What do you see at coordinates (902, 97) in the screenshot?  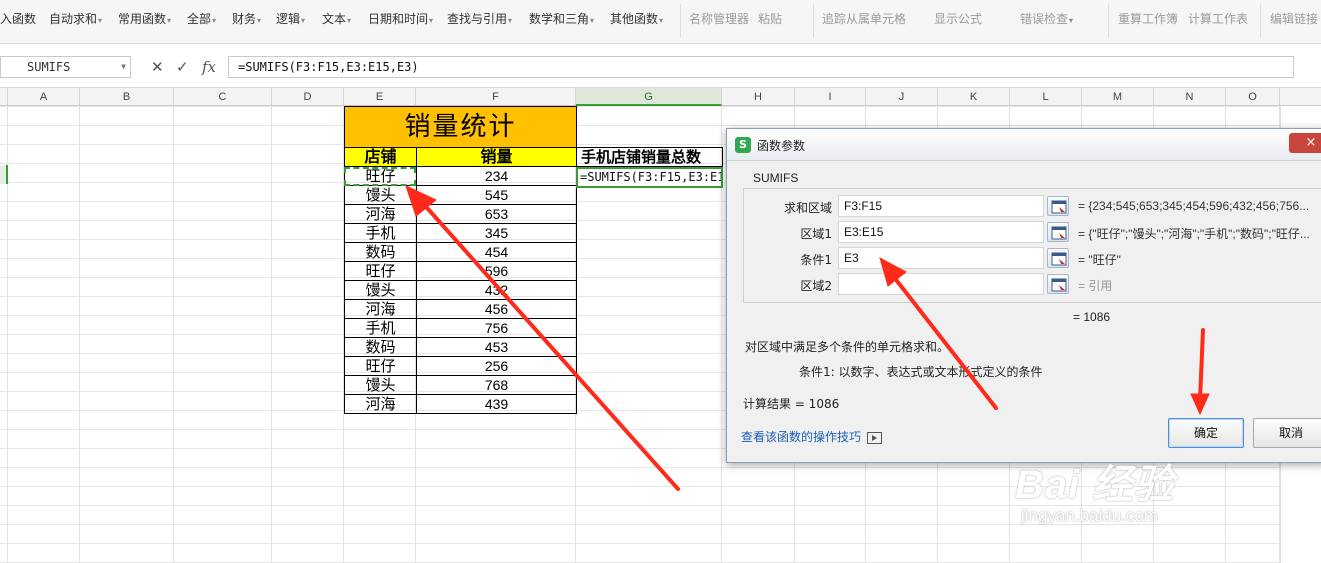 I see `column-header-j: J` at bounding box center [902, 97].